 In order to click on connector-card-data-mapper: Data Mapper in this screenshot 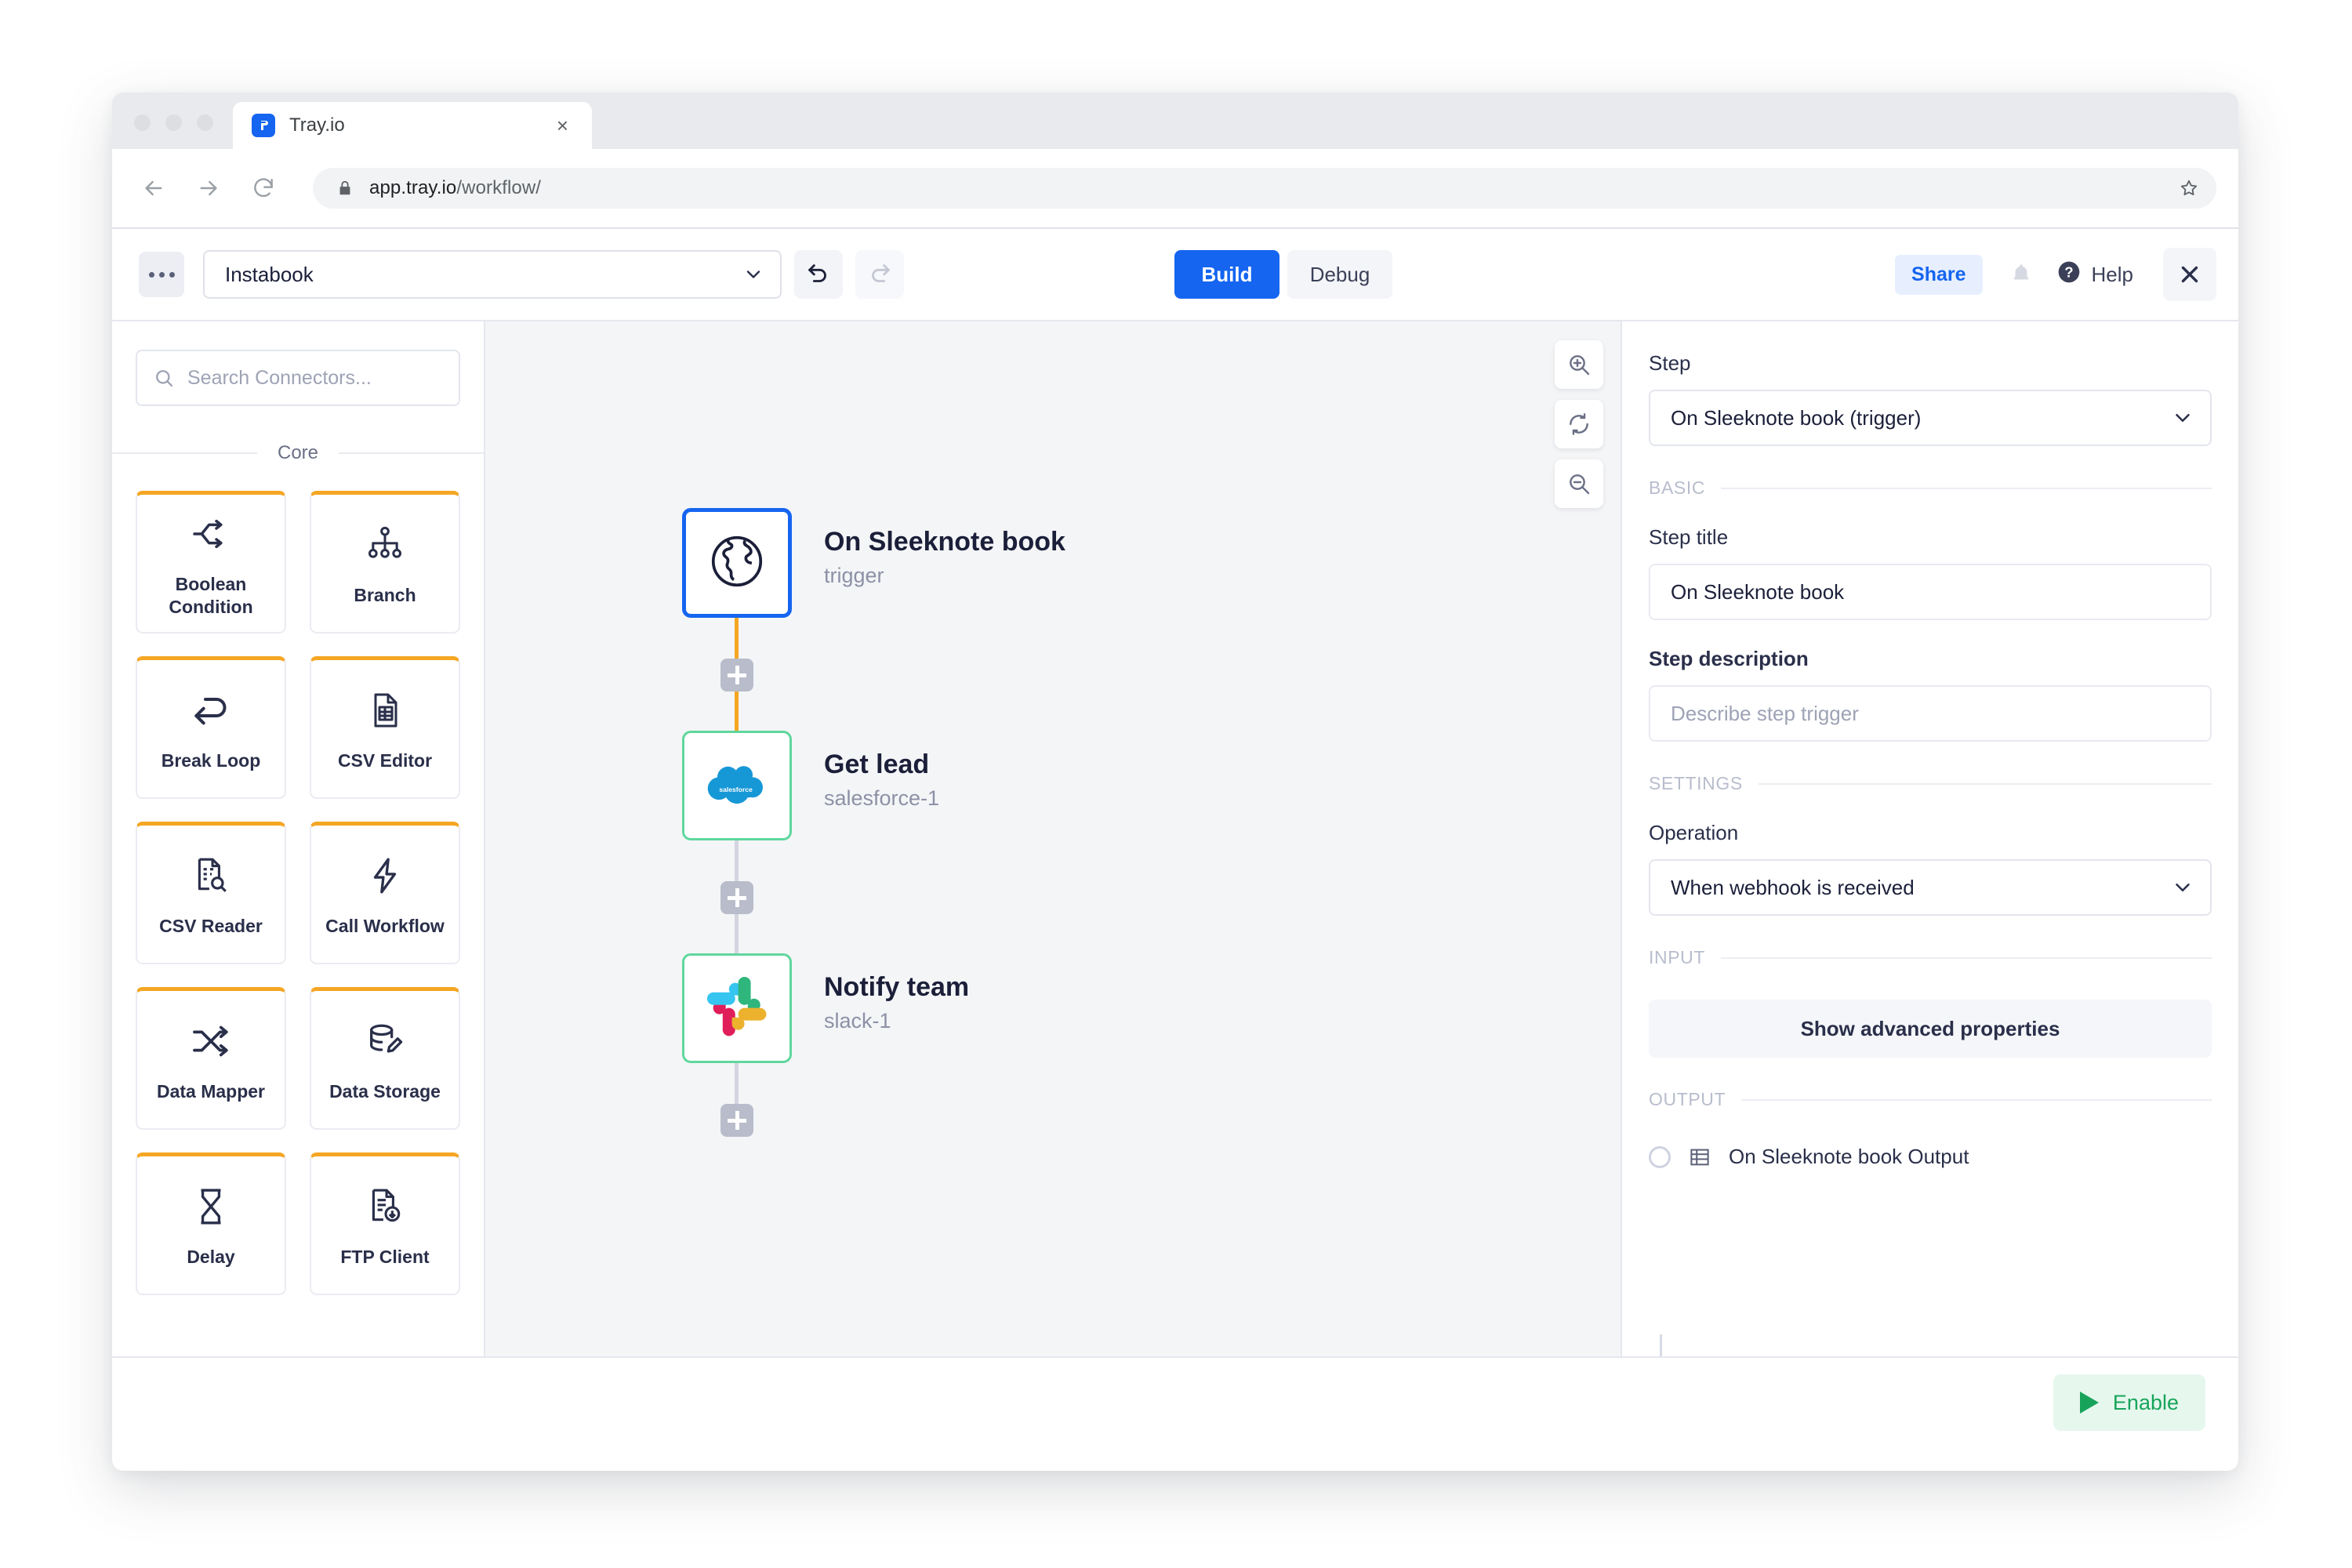, I will do `click(211, 1058)`.